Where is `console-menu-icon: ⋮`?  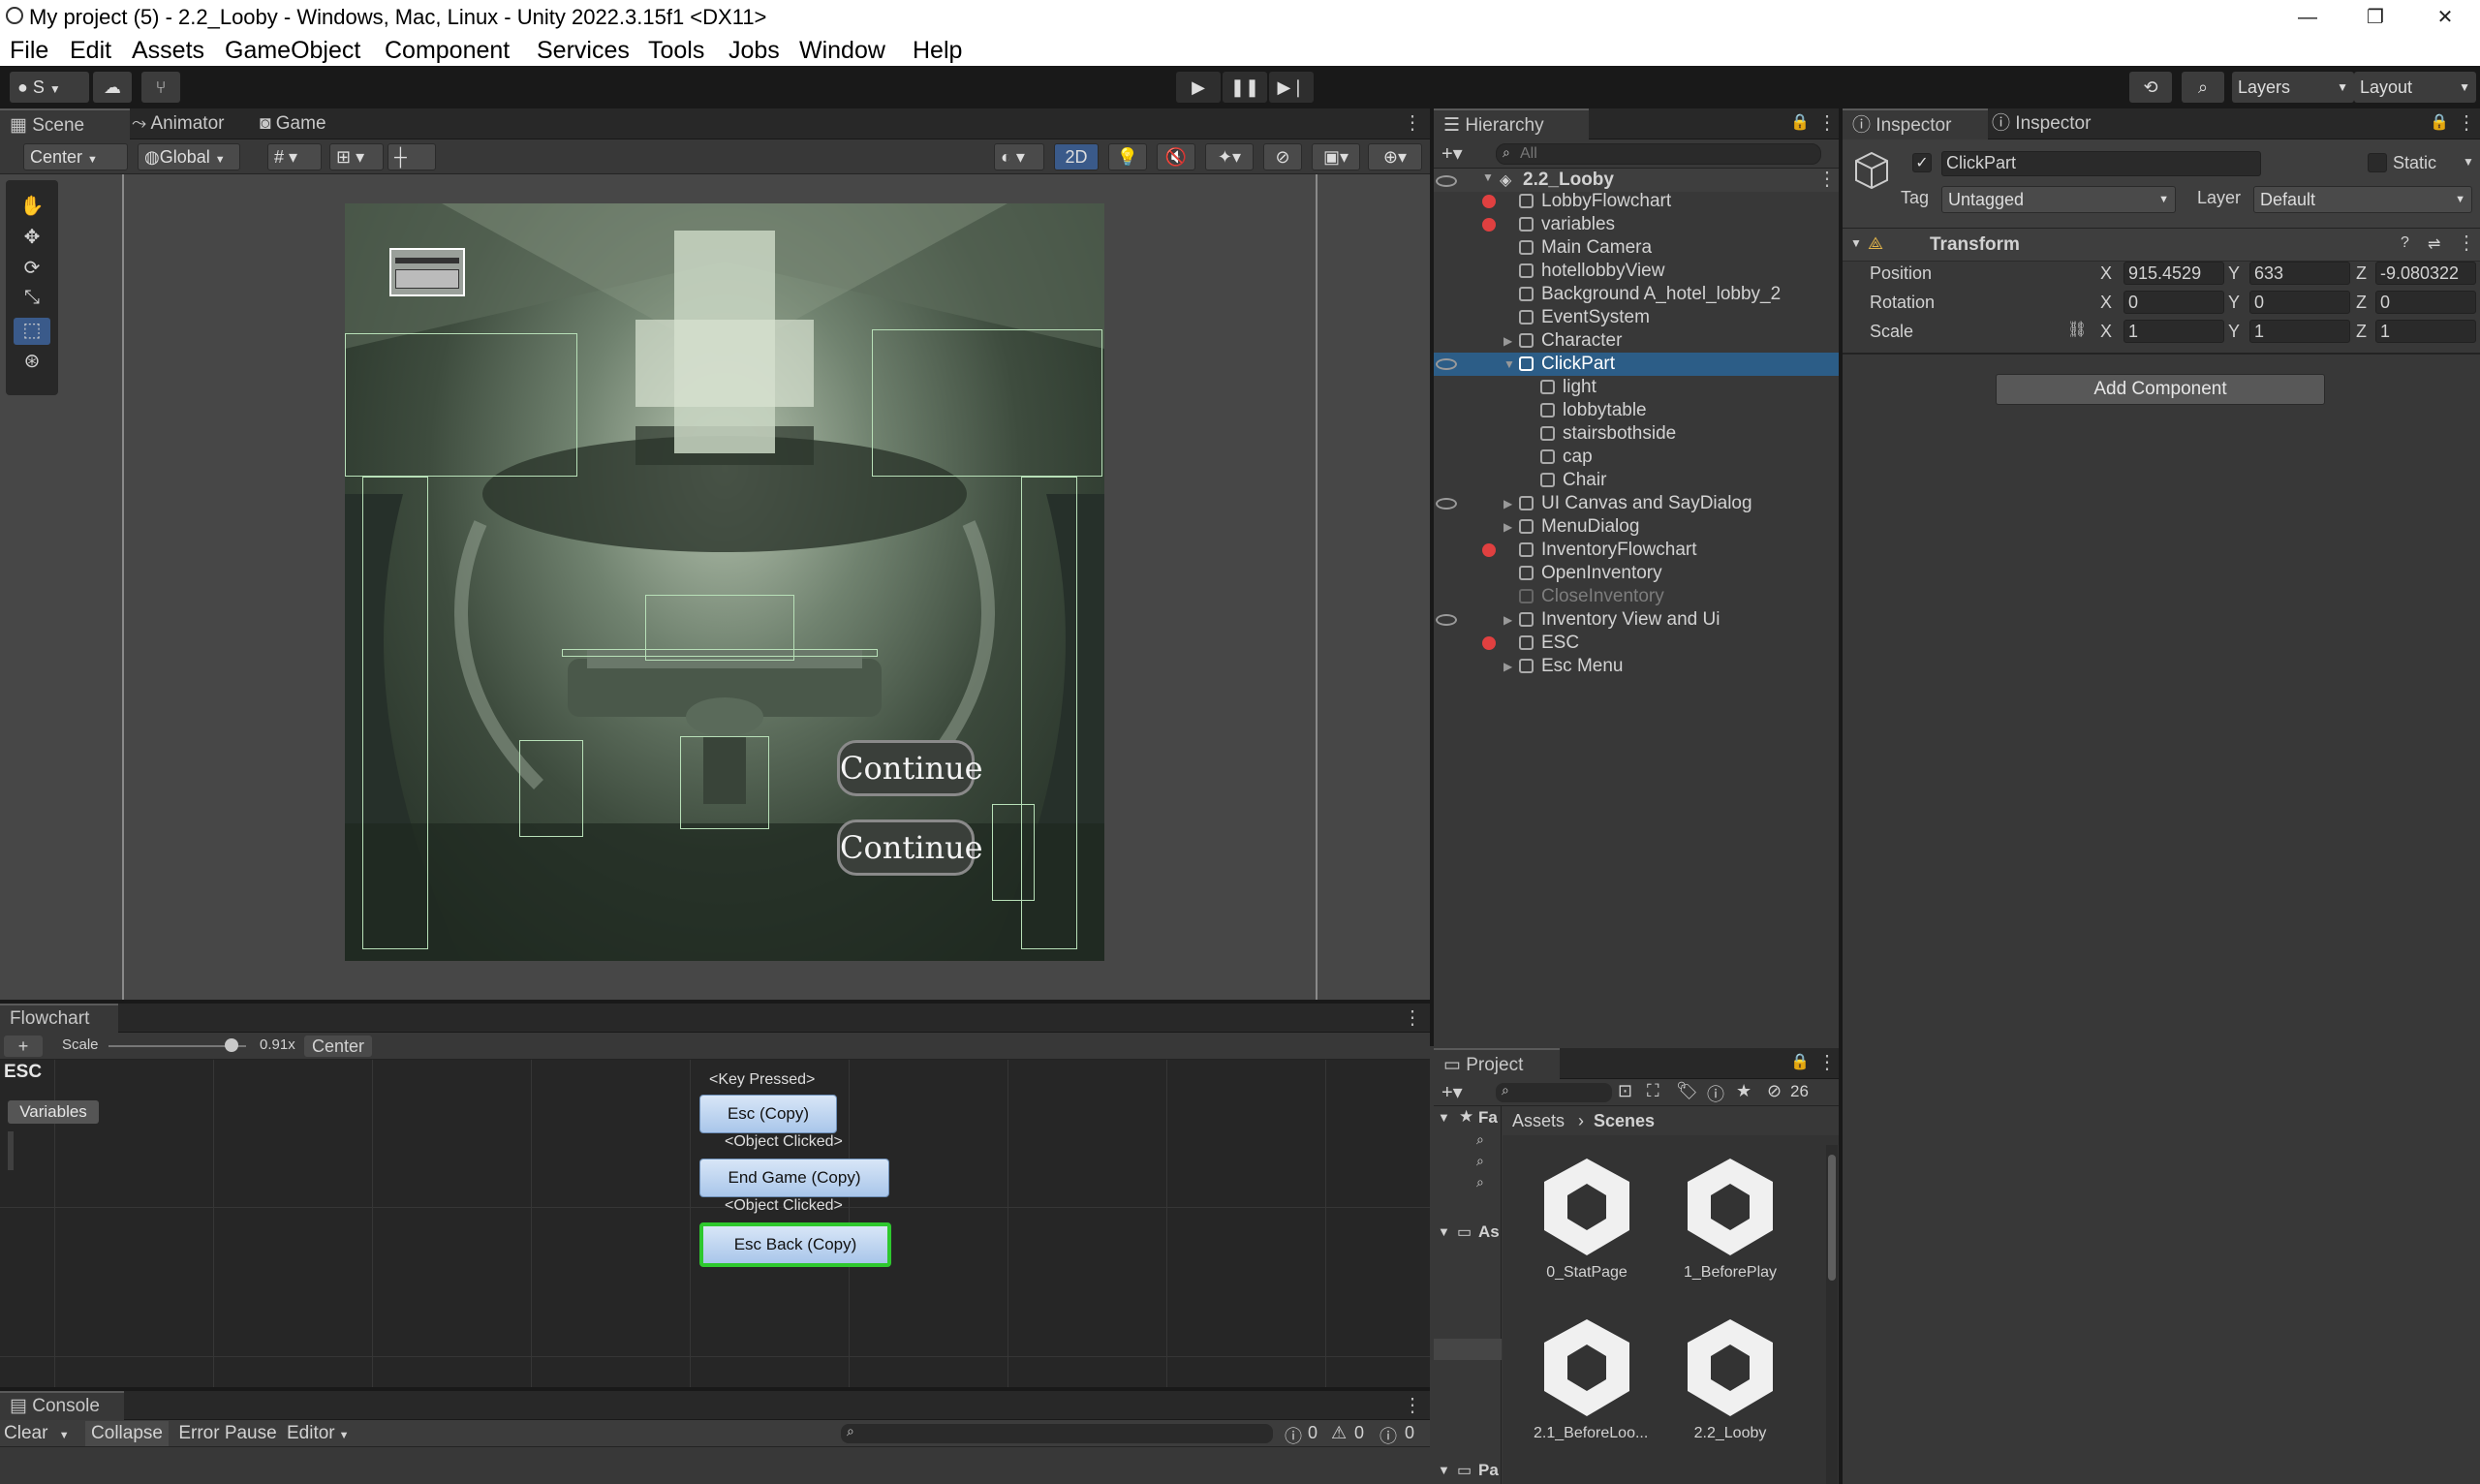
console-menu-icon: ⋮ is located at coordinates (1412, 1405).